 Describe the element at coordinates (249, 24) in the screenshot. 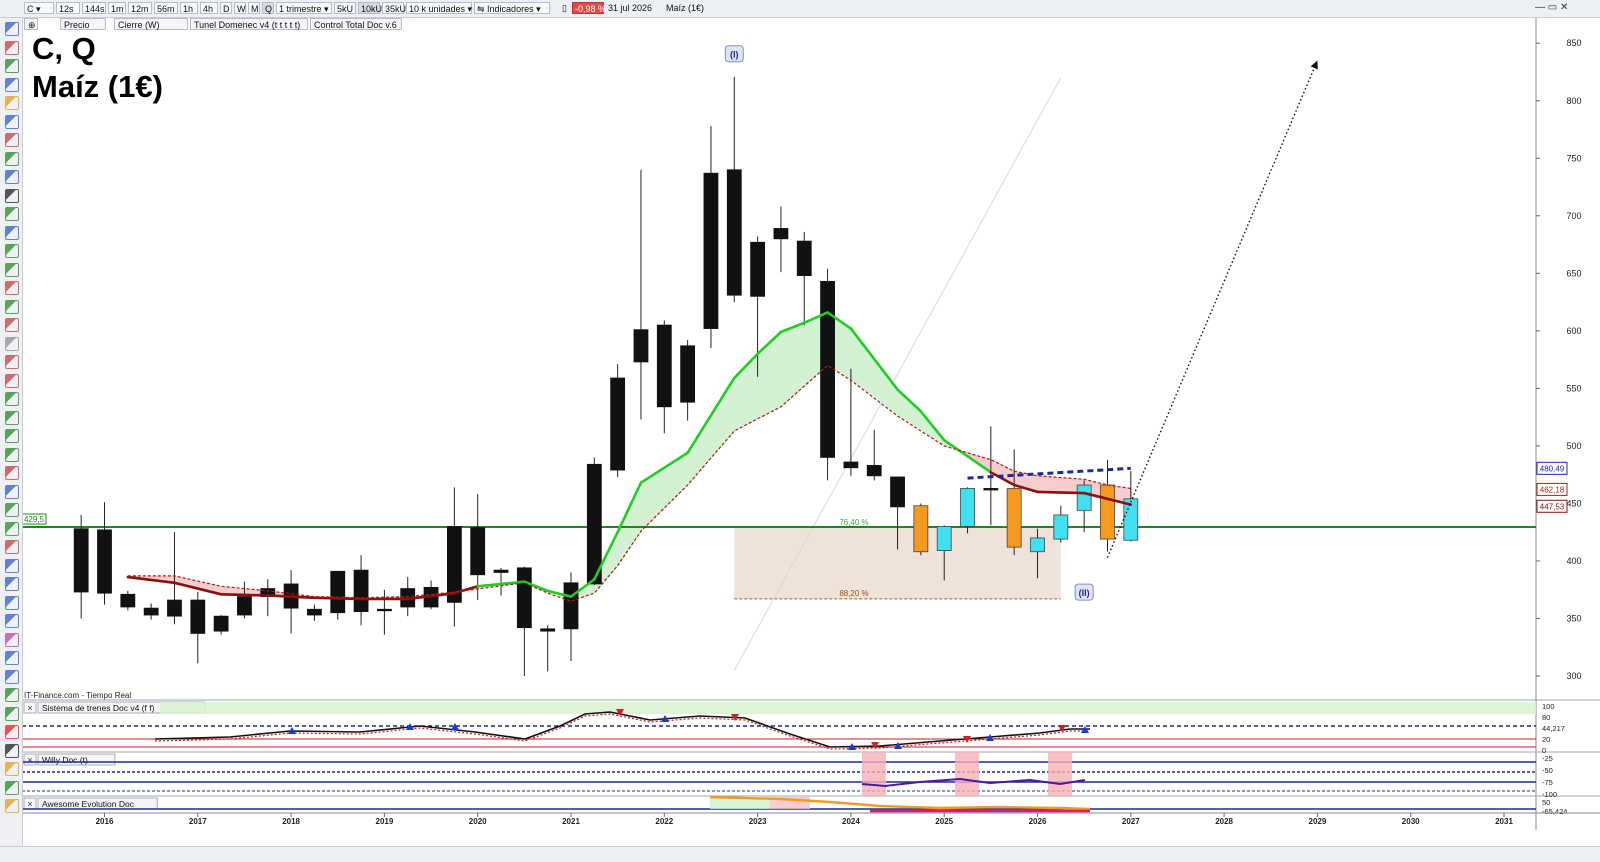

I see `legend-tunnel: Tunel Domenec v4 (t t t t t)` at that location.